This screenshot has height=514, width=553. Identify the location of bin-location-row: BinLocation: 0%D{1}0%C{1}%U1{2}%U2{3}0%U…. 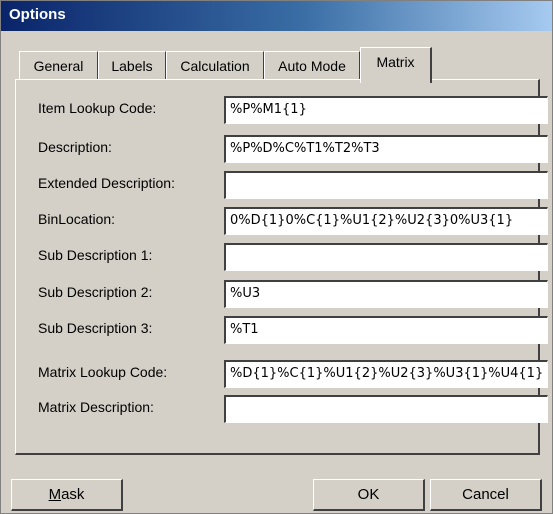
(293, 222).